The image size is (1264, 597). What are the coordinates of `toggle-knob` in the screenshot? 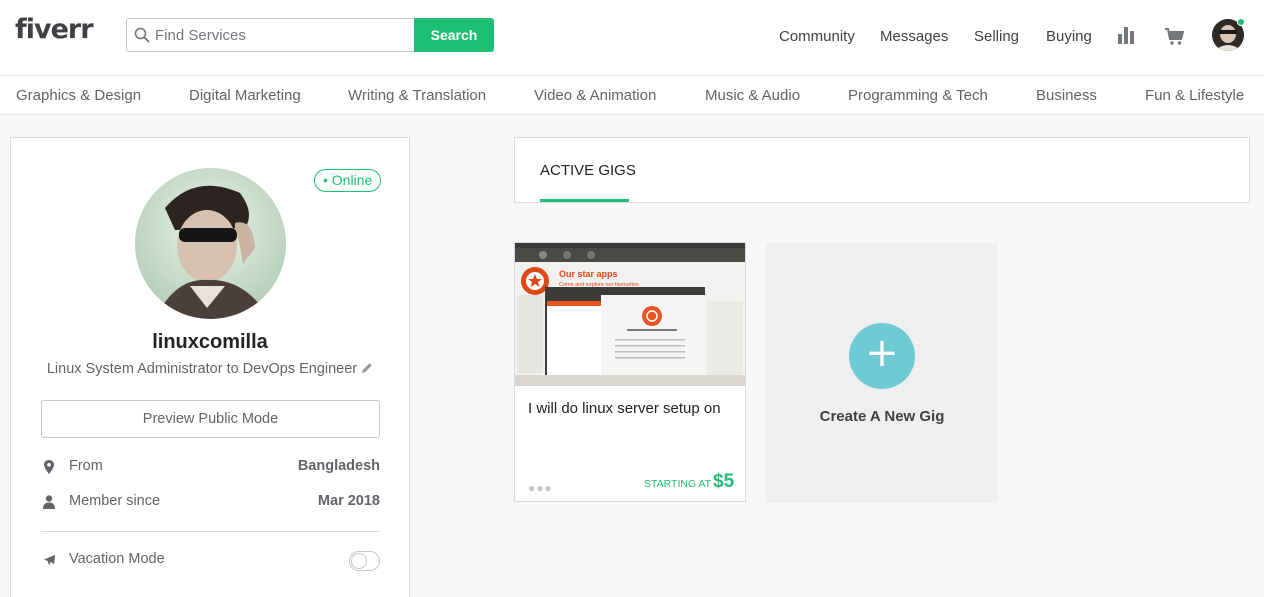 It's located at (359, 561).